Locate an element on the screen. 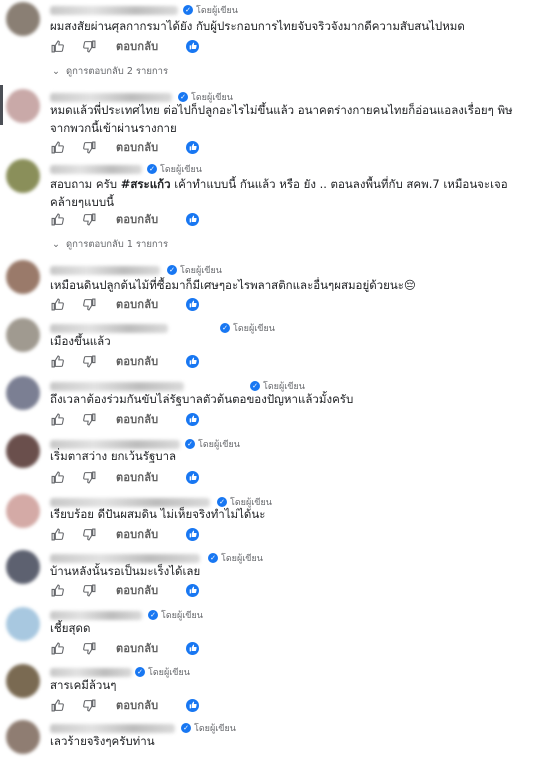  view-replies-button: ⌄ ดูการตอบกลับ 2 รายการ is located at coordinates (110, 71).